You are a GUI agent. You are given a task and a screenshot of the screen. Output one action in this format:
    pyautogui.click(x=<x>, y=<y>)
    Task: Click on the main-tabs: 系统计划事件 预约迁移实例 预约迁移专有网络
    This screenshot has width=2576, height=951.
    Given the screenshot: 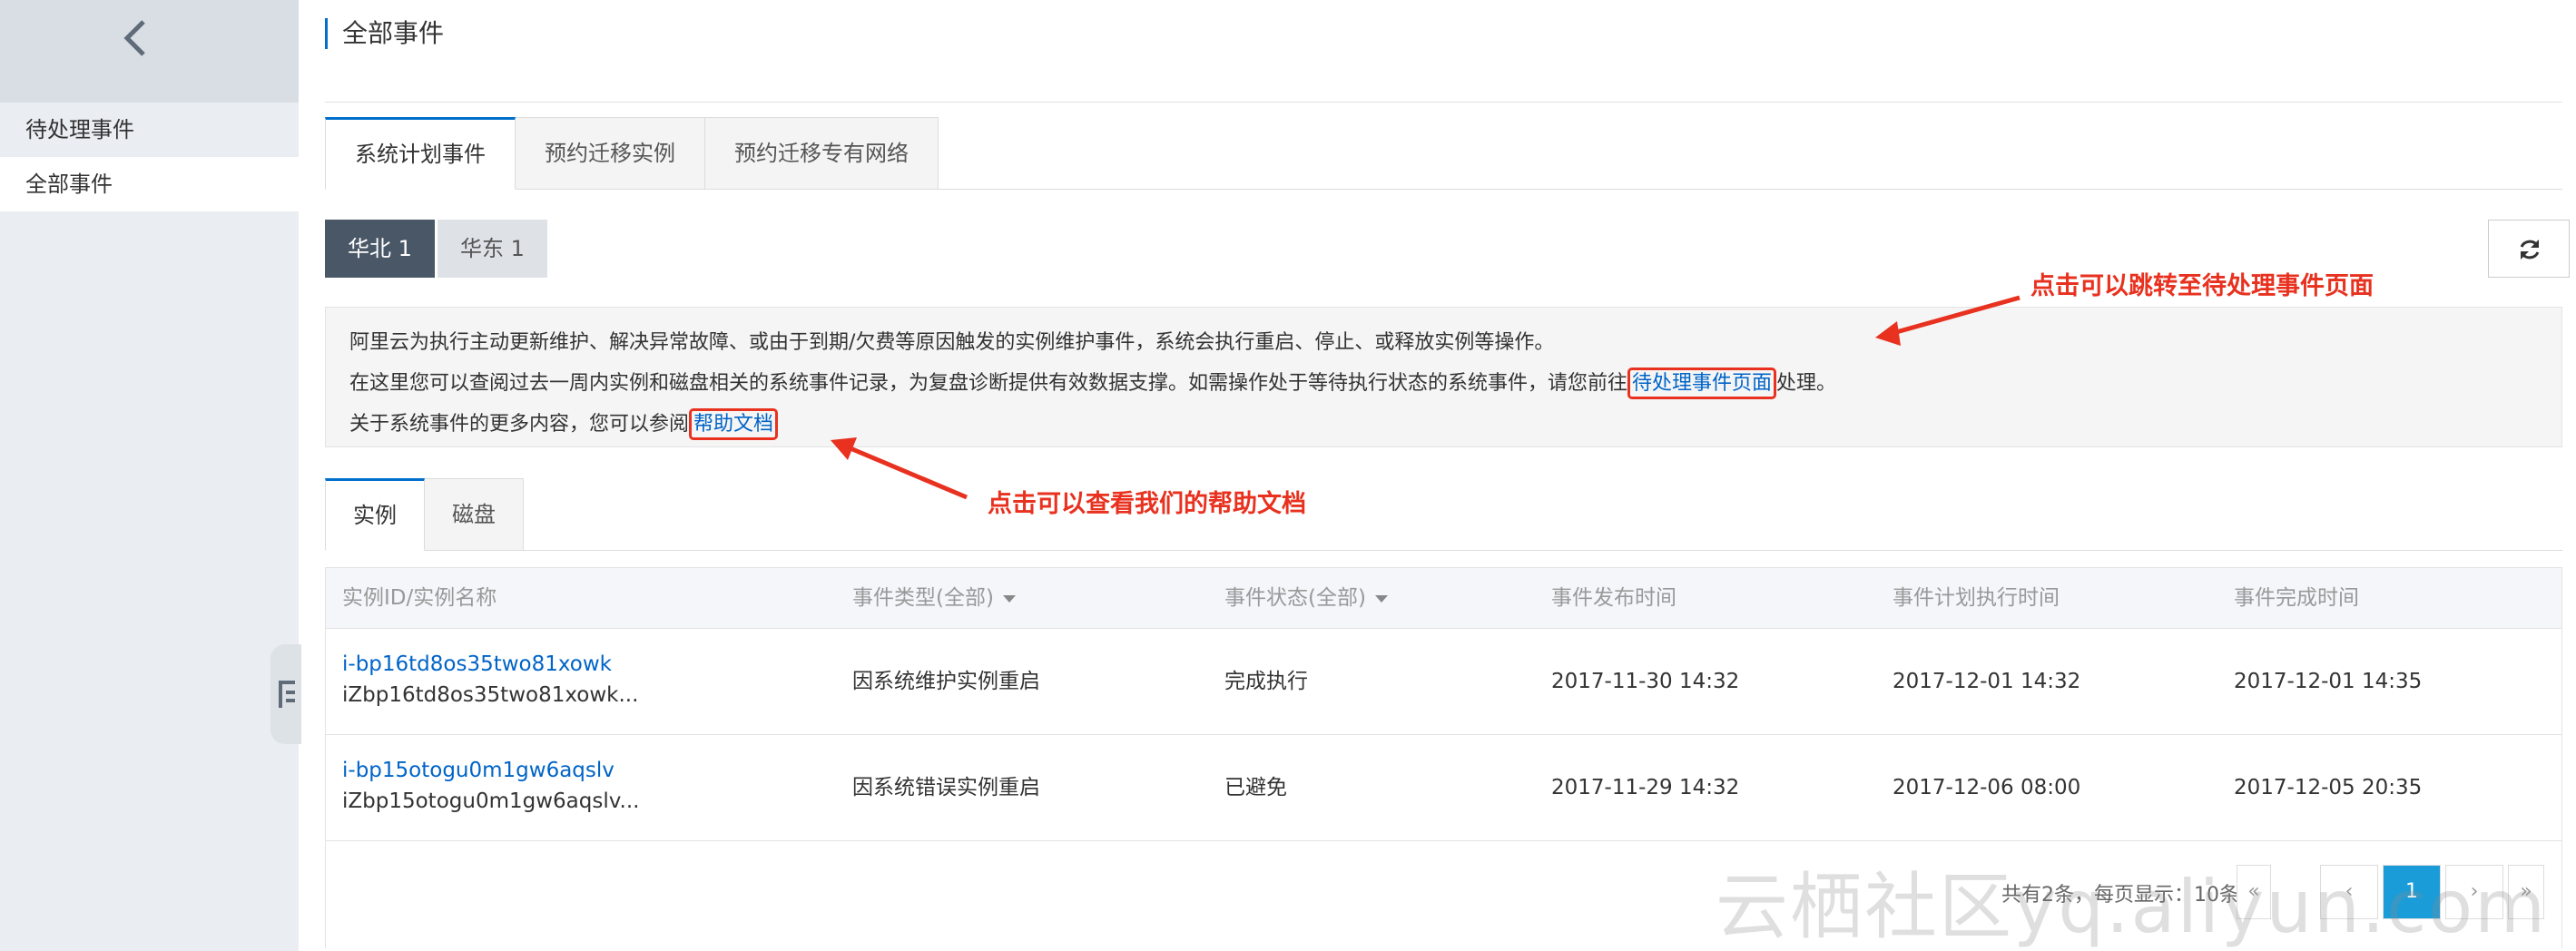 What is the action you would take?
    pyautogui.click(x=632, y=153)
    